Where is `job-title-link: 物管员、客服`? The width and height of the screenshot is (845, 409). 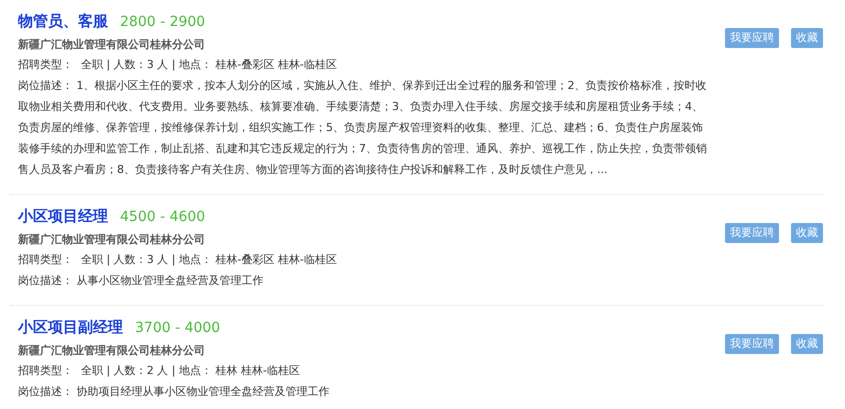
job-title-link: 物管员、客服 is located at coordinates (63, 21).